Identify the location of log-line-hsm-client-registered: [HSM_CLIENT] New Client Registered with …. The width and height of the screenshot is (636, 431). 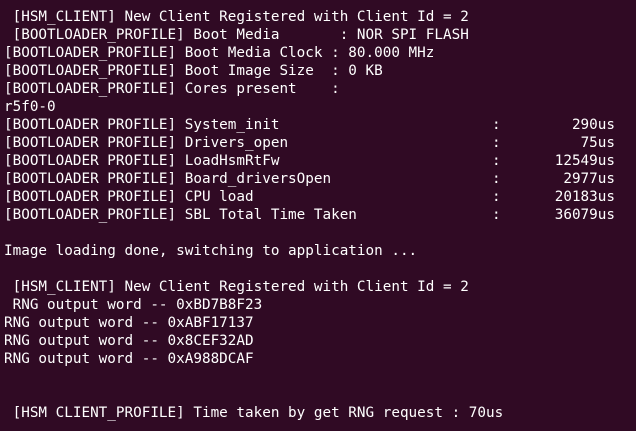
(236, 17).